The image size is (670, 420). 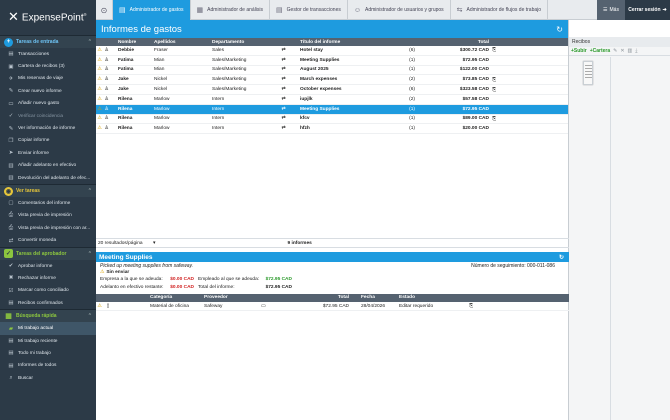 I want to click on wallet-button: +Cartera, so click(x=600, y=51).